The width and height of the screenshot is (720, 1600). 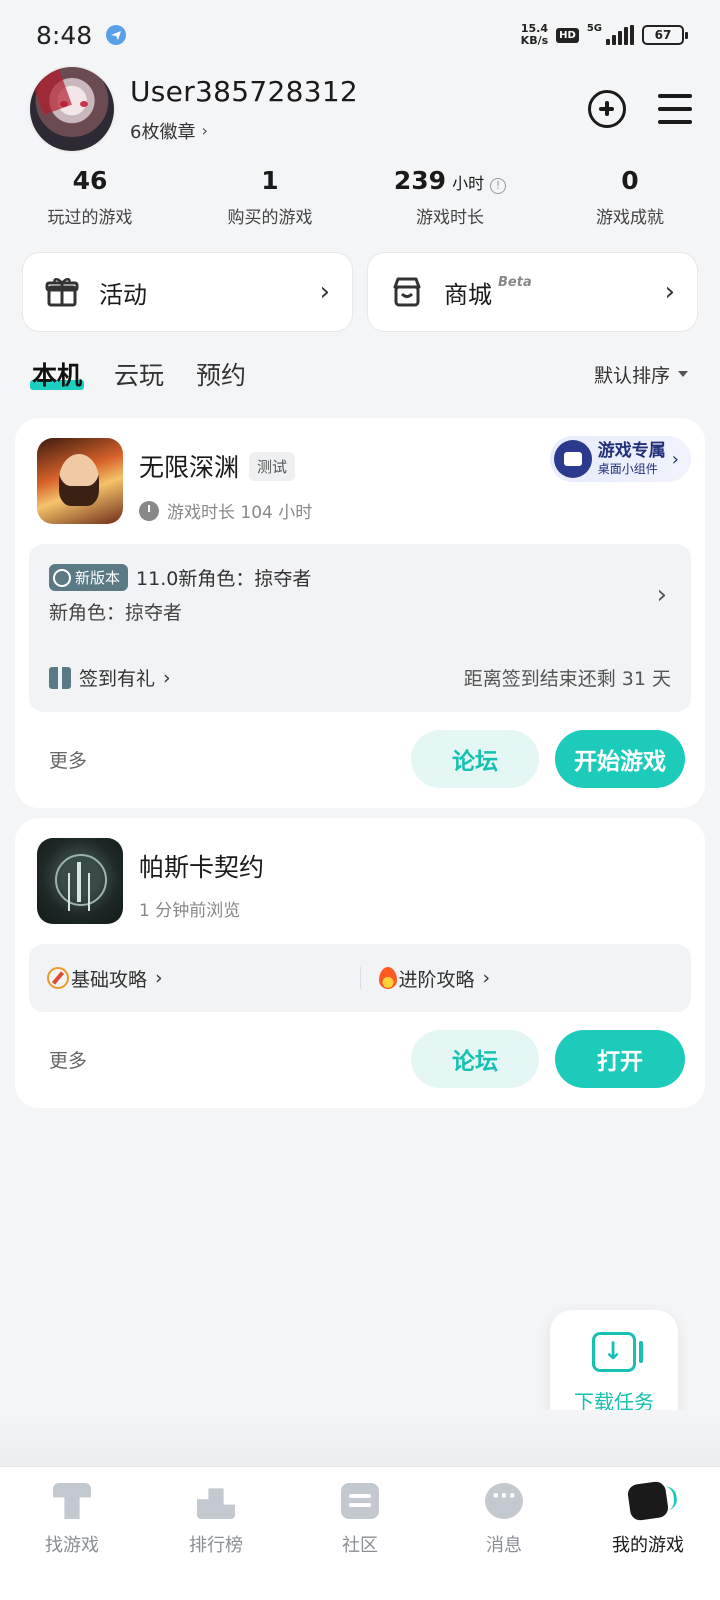 I want to click on my-games-icon, so click(x=648, y=1501).